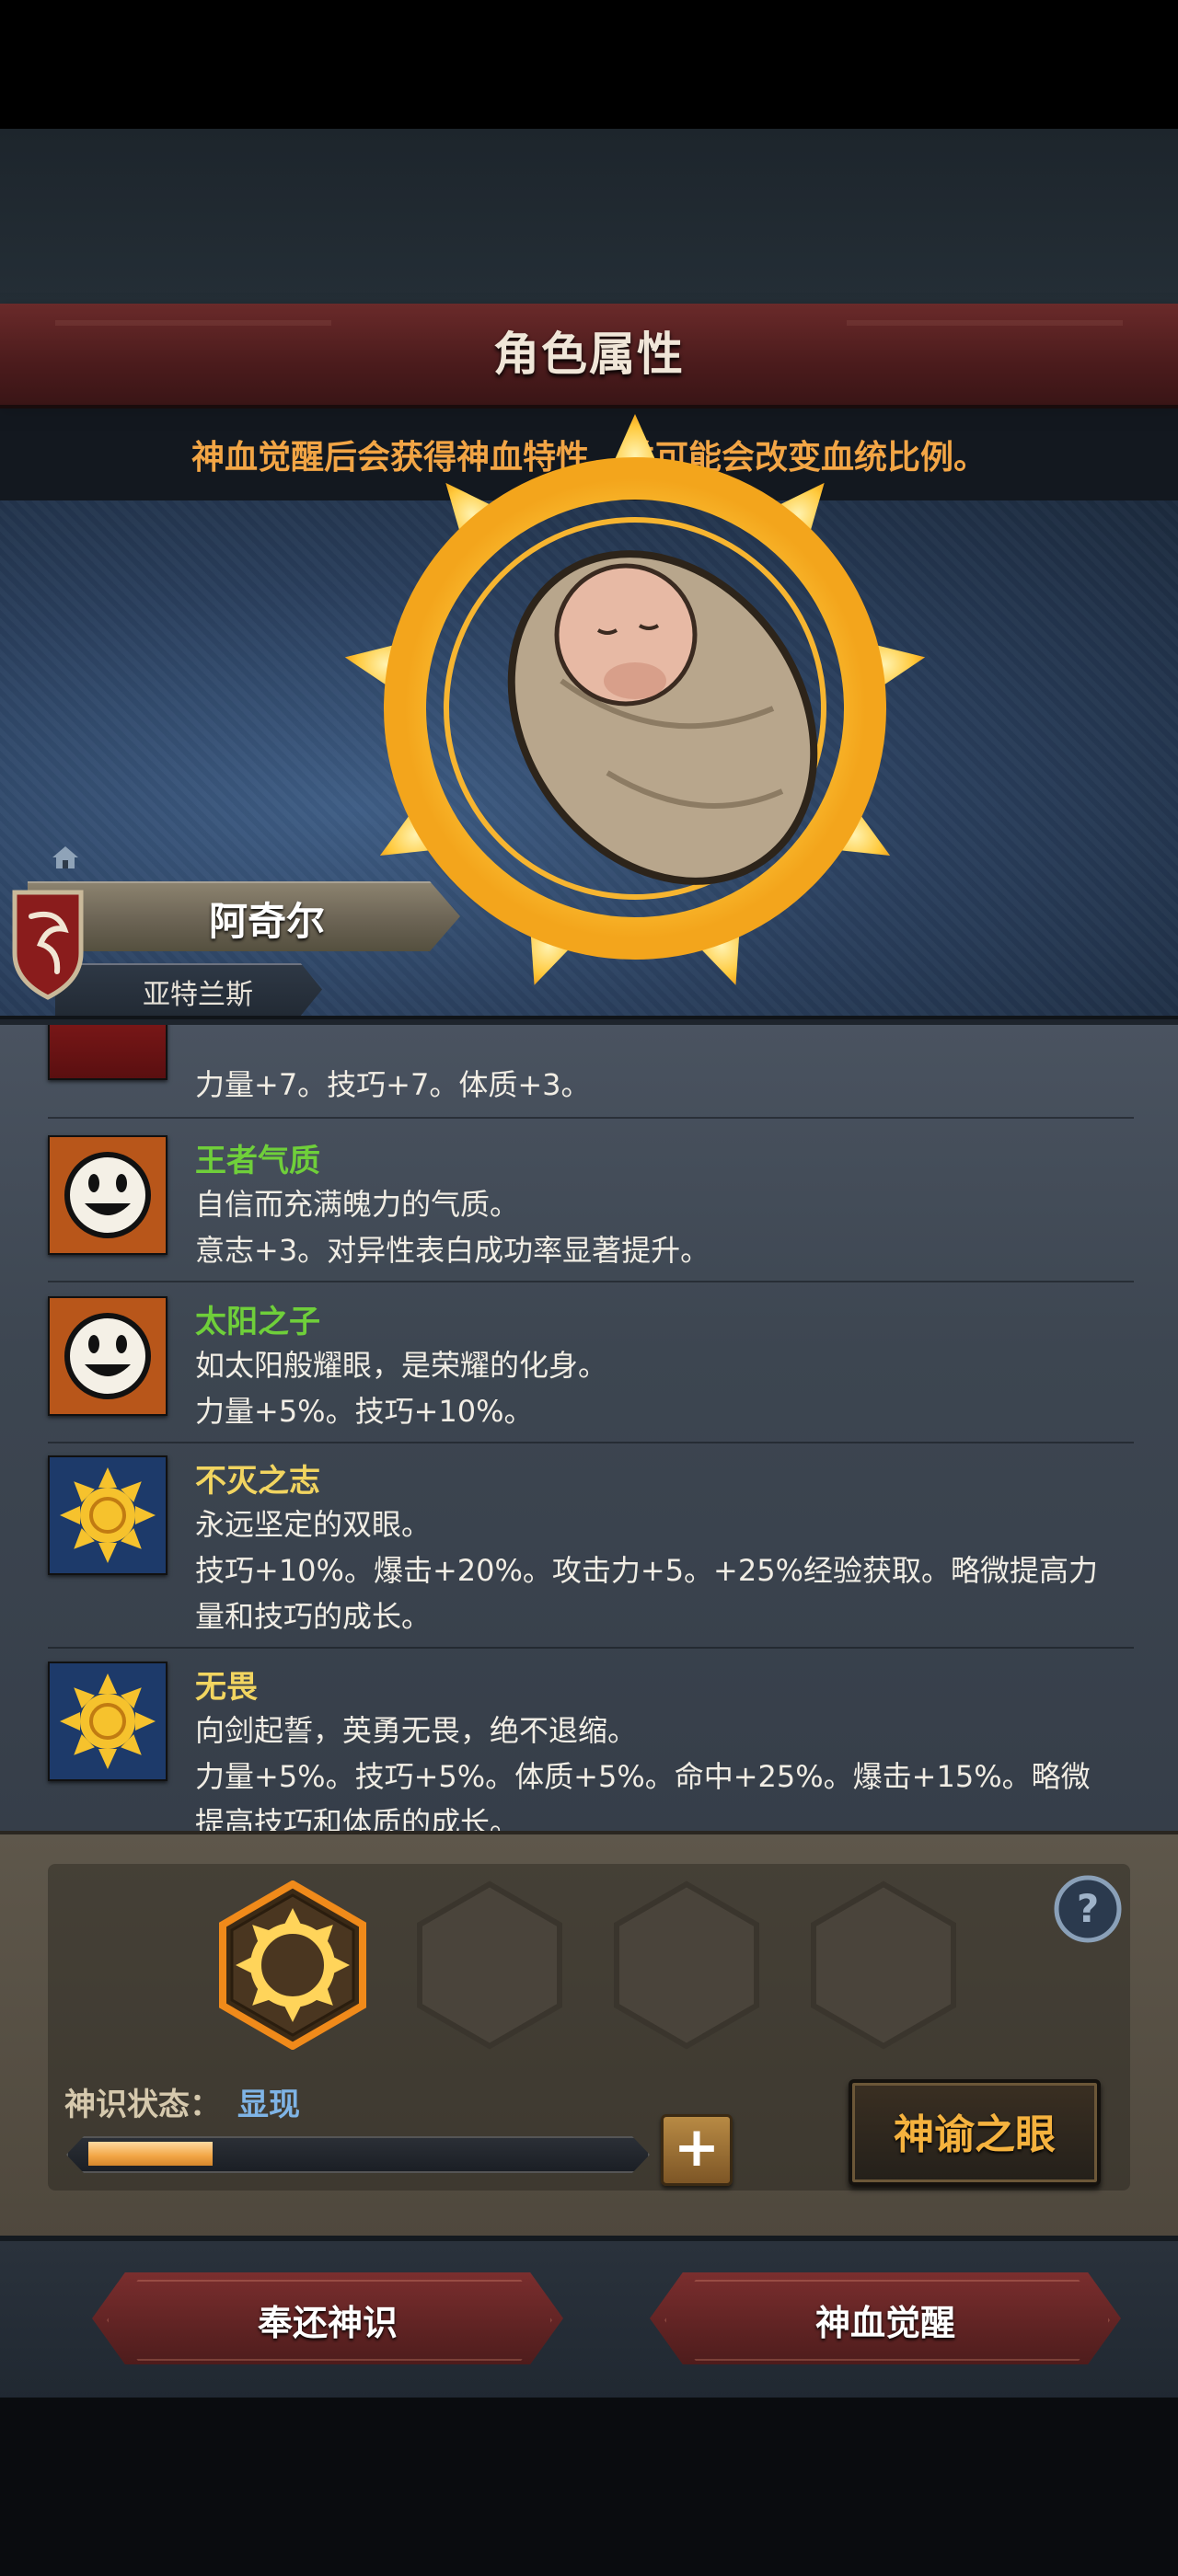 The width and height of the screenshot is (1178, 2576). I want to click on trait-name: 无畏, so click(226, 1687).